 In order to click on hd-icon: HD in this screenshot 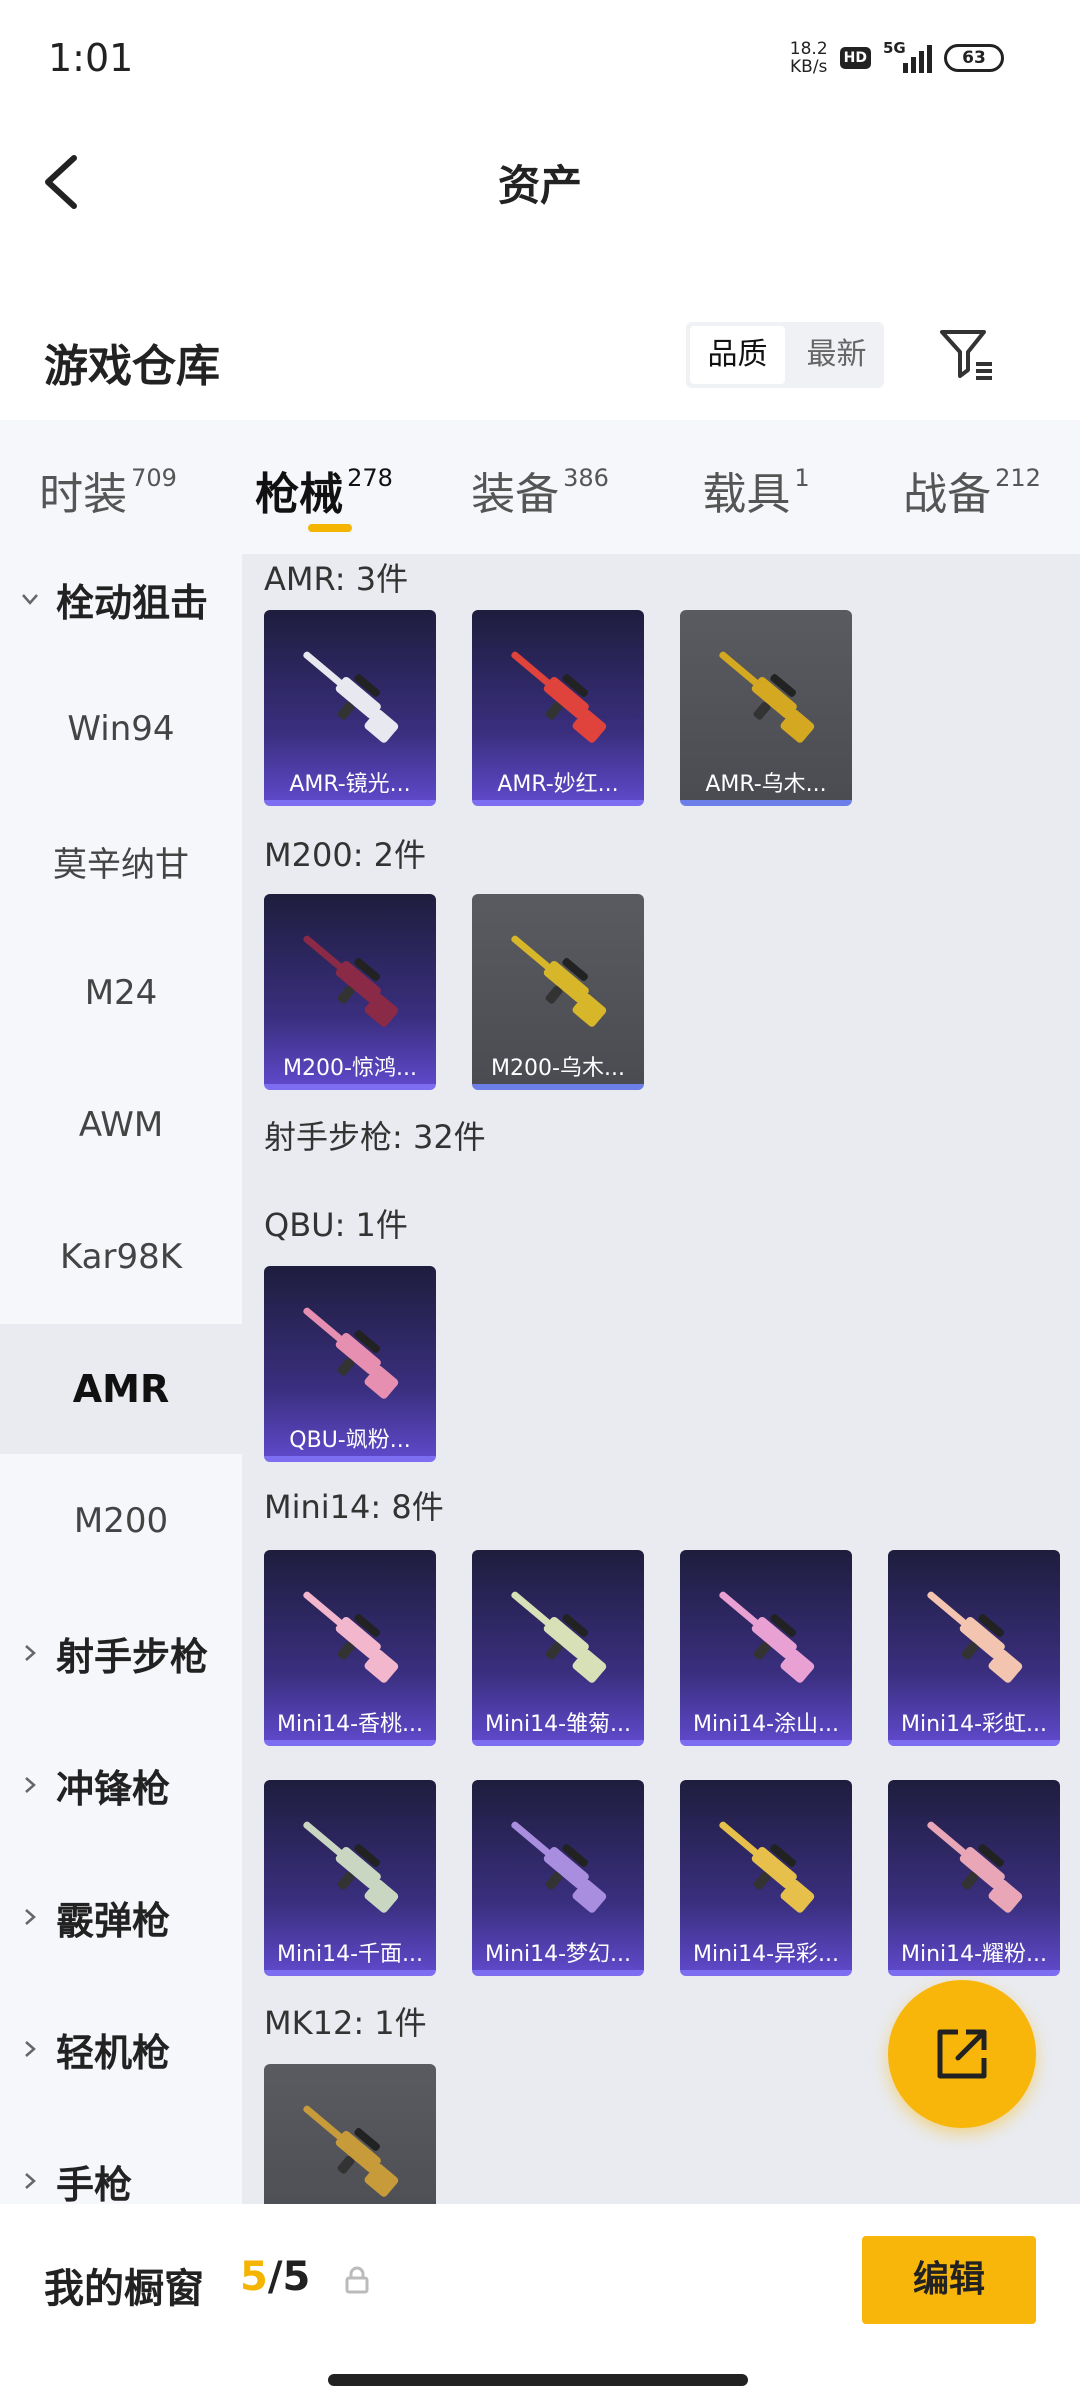, I will do `click(855, 58)`.